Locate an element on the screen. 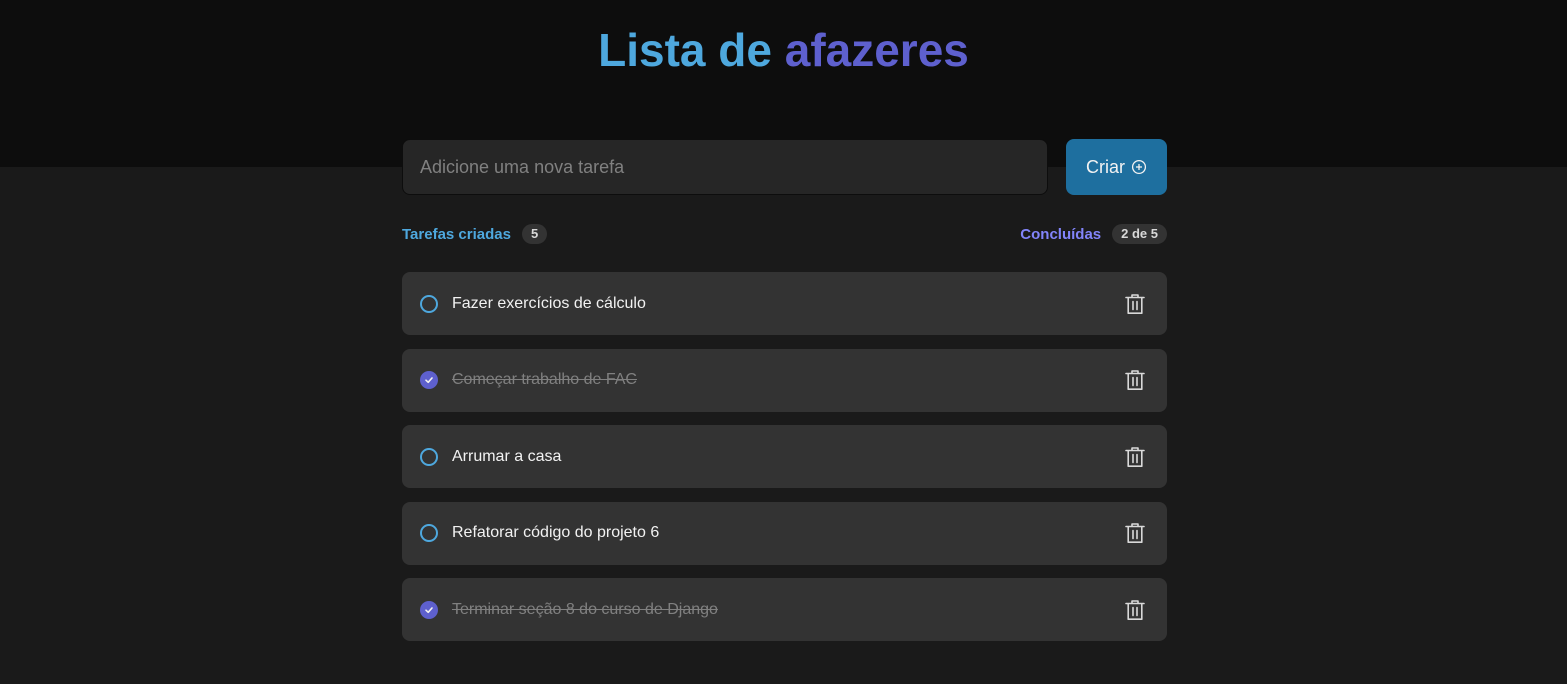  created-counter-label: Tarefas criadas is located at coordinates (456, 234).